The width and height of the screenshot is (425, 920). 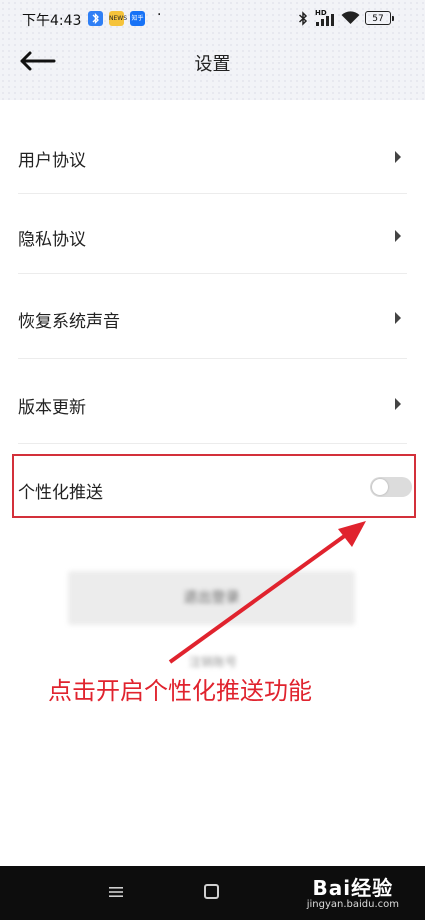 I want to click on status-time: 下午4:43, so click(x=52, y=21).